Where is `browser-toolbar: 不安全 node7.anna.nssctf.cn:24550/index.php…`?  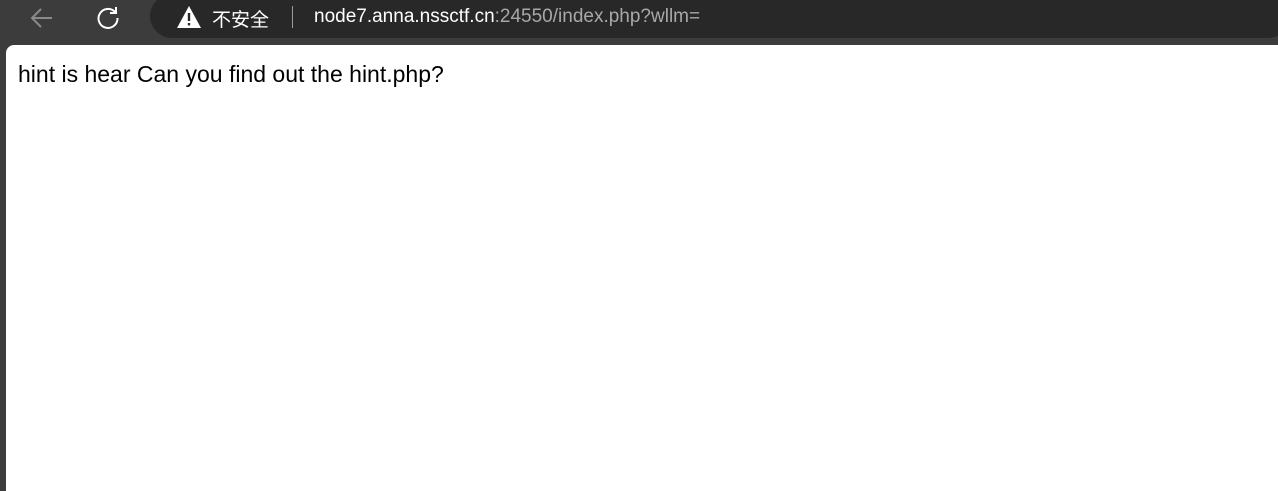 browser-toolbar: 不安全 node7.anna.nssctf.cn:24550/index.php… is located at coordinates (639, 20).